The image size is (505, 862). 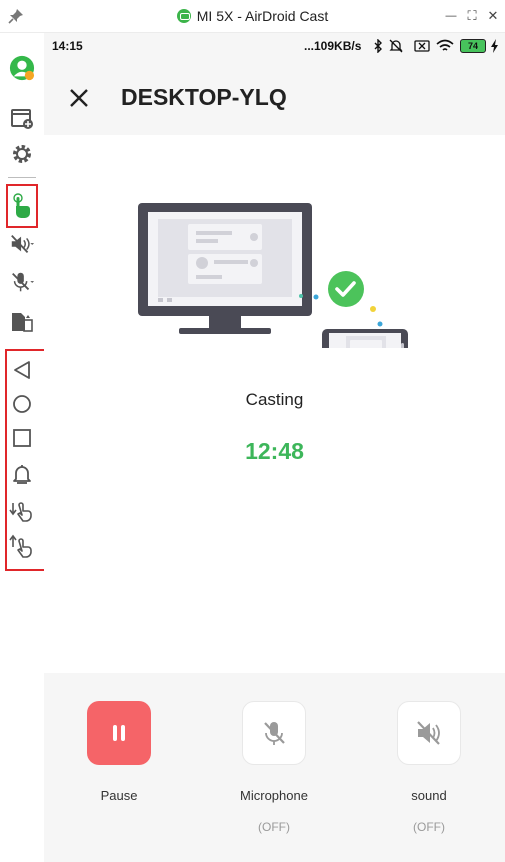 I want to click on device-name: DESKTOP-YLQ, so click(x=204, y=97).